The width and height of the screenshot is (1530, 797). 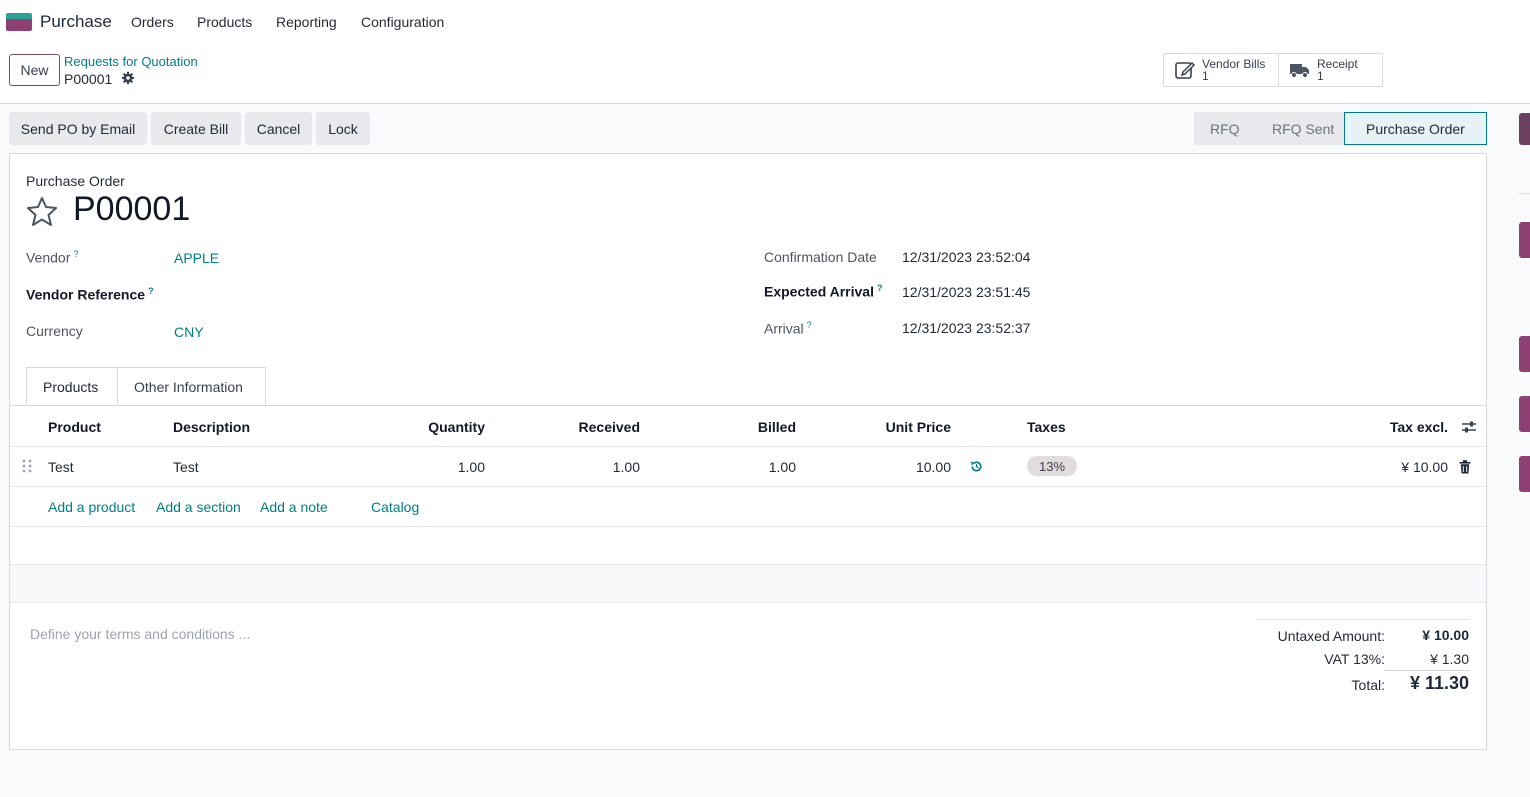 What do you see at coordinates (1185, 70) in the screenshot?
I see `edit-document-icon` at bounding box center [1185, 70].